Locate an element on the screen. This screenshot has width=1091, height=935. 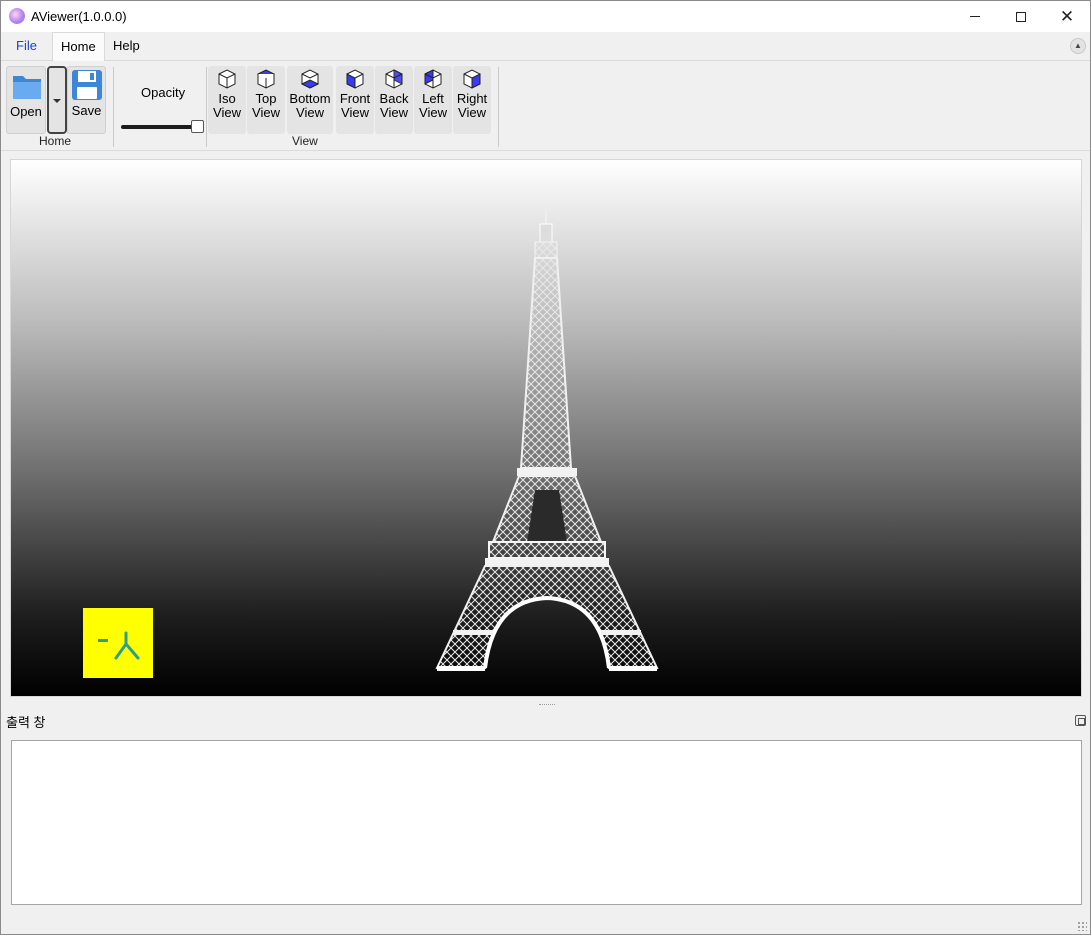
output-panel-title: 출력 창 is located at coordinates (26, 722).